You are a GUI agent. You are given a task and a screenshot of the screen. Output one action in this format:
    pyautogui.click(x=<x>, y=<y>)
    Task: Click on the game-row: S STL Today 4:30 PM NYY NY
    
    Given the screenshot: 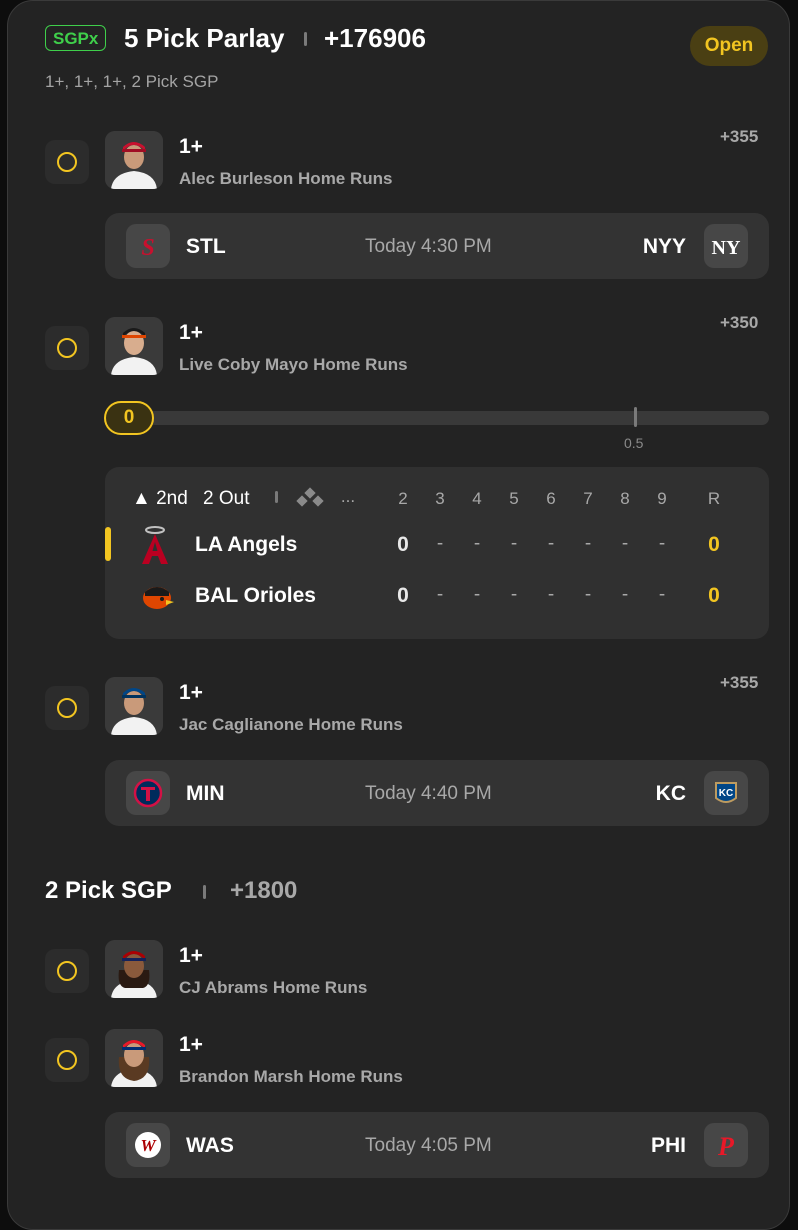 What is the action you would take?
    pyautogui.click(x=437, y=246)
    